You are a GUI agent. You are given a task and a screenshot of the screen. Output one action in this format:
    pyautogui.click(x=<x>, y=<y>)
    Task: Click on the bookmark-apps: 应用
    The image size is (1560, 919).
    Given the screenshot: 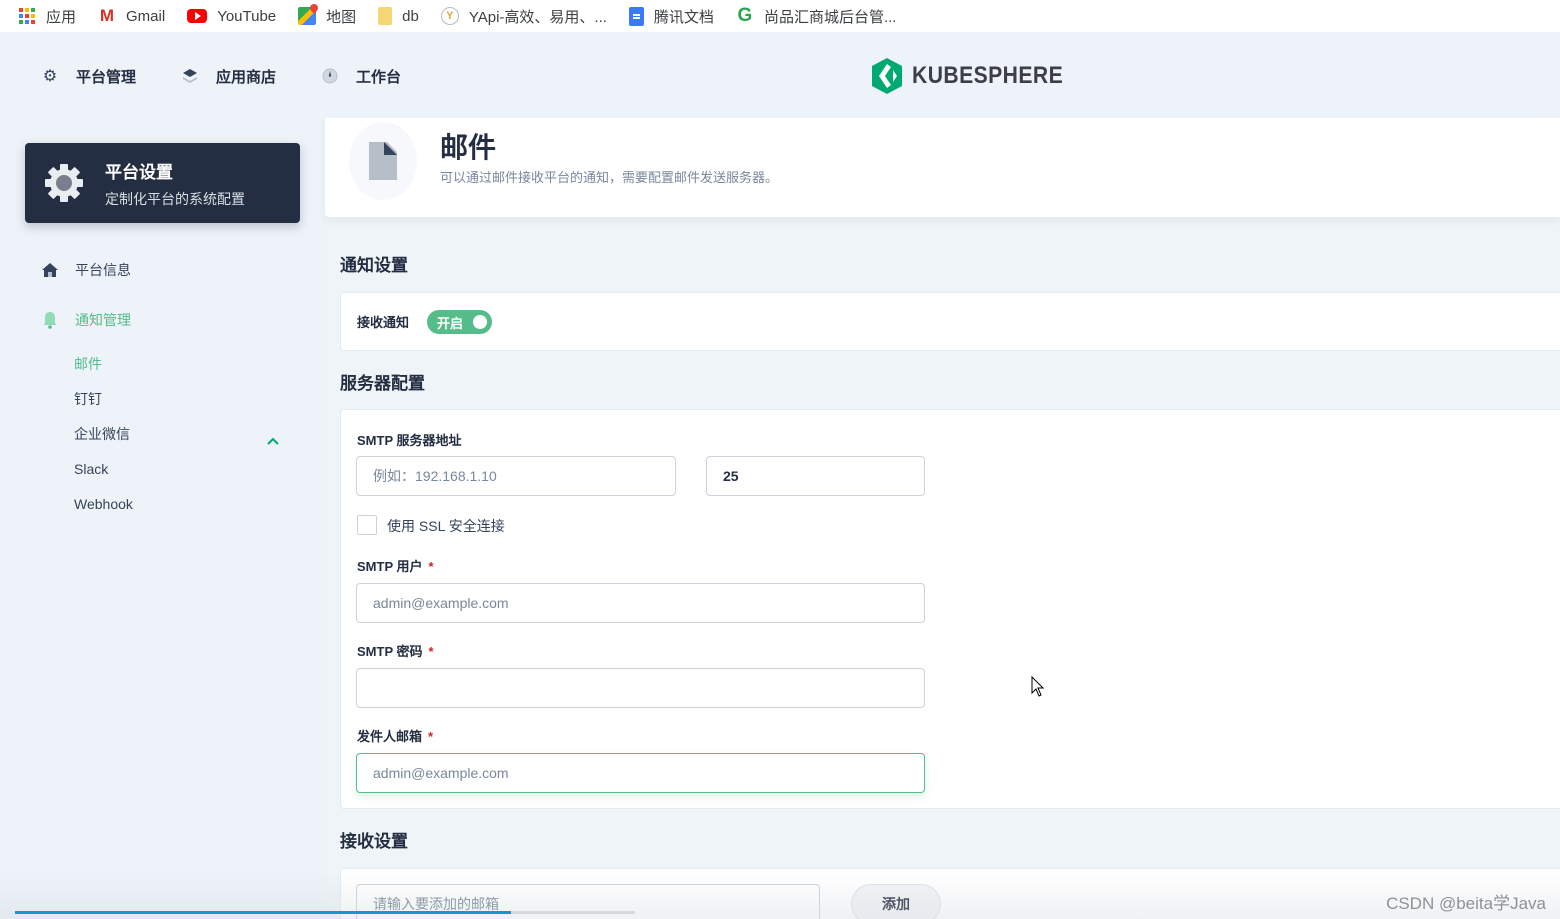 What is the action you would take?
    pyautogui.click(x=47, y=16)
    